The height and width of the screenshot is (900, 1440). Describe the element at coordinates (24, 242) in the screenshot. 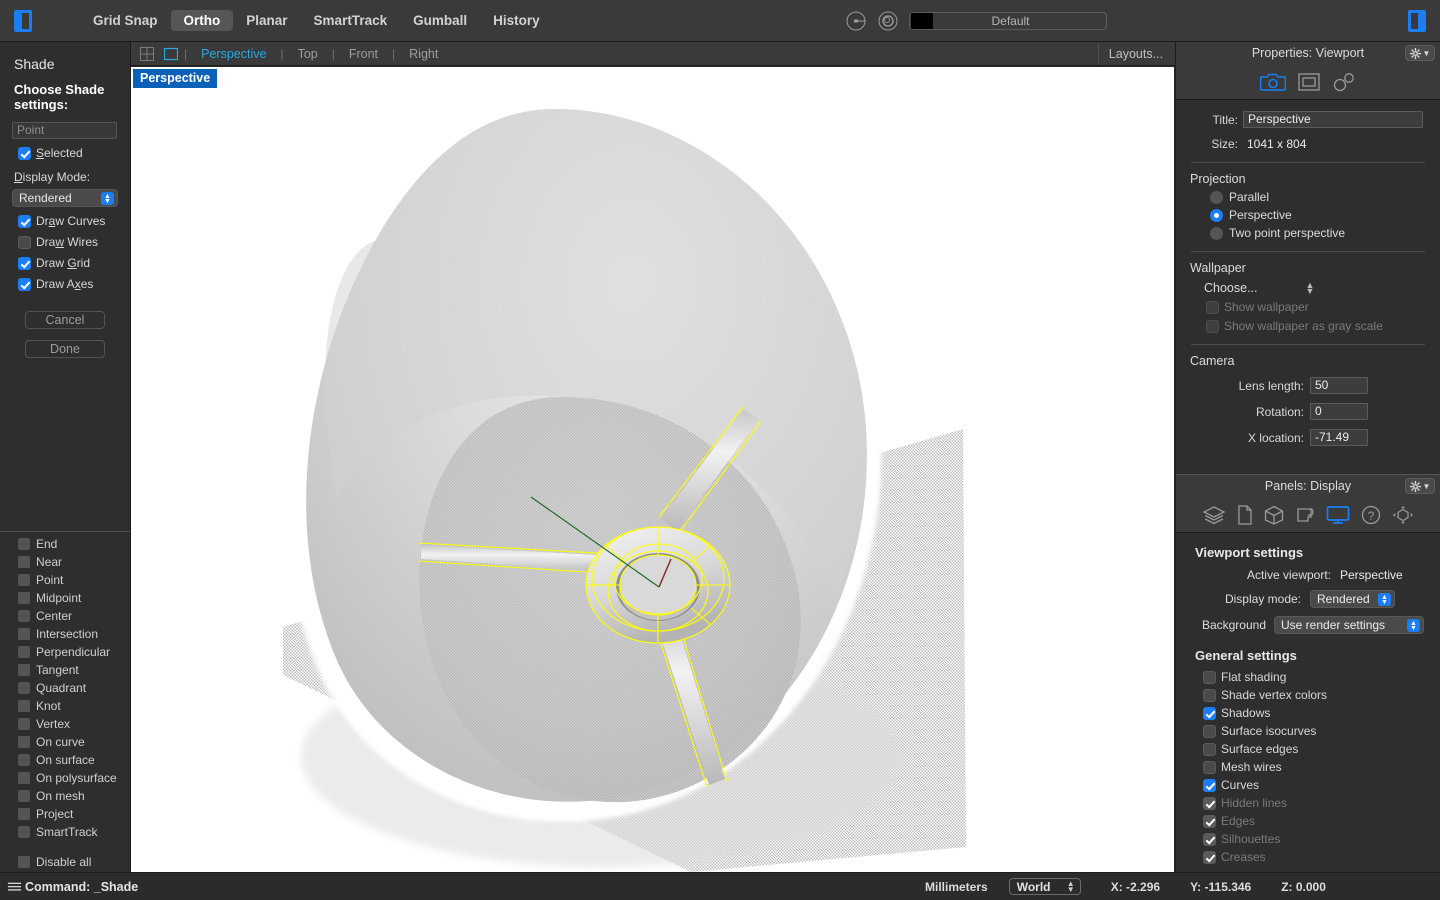

I see `shade-draw-wires-checkbox` at that location.